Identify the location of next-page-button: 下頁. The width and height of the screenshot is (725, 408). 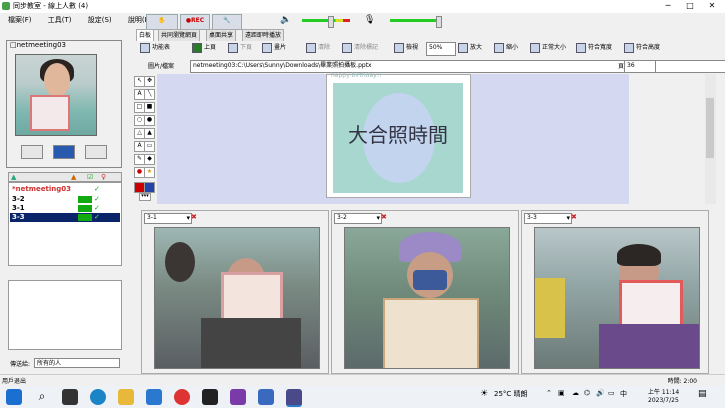
(240, 48).